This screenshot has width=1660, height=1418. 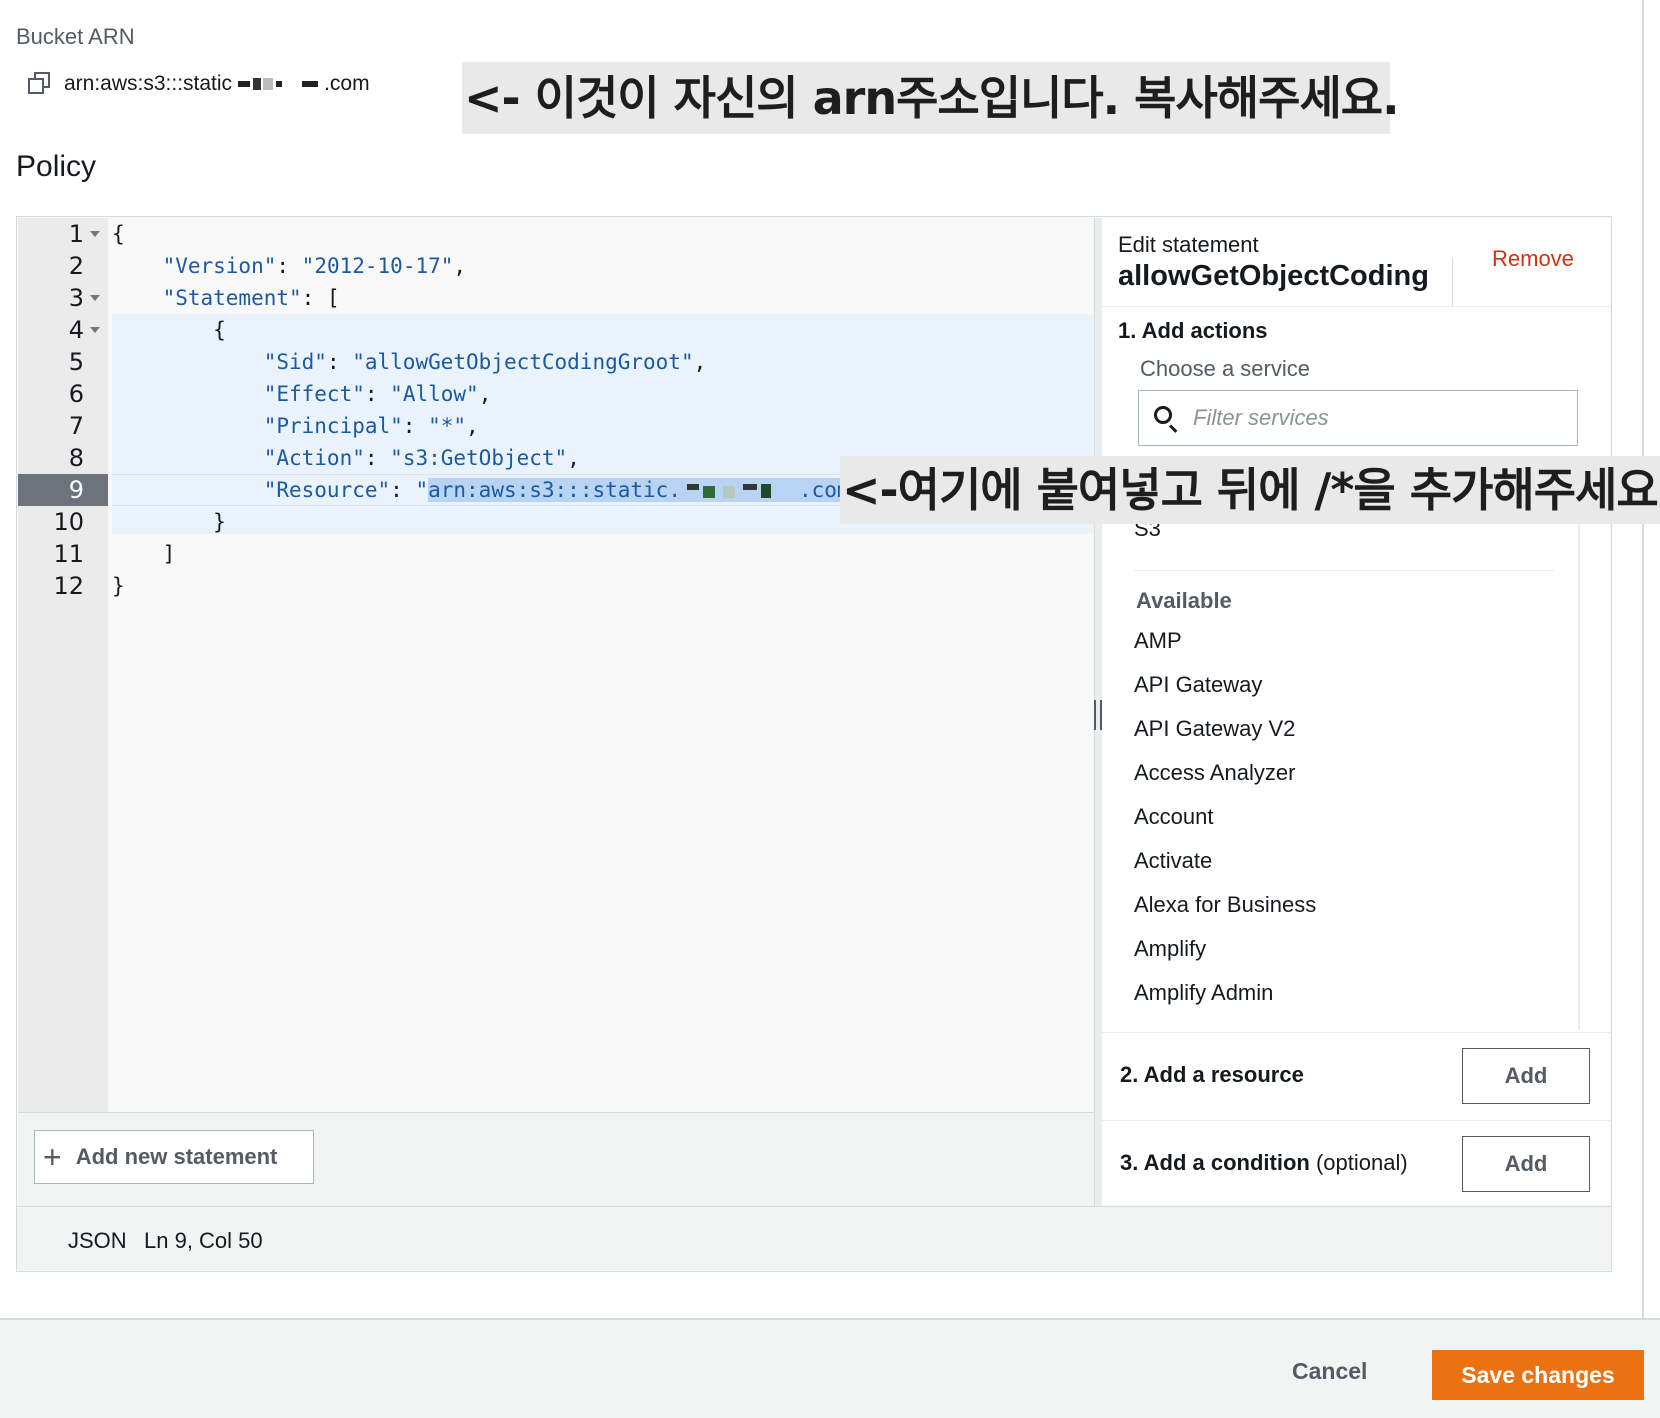 I want to click on policy-title: Policy, so click(x=56, y=166).